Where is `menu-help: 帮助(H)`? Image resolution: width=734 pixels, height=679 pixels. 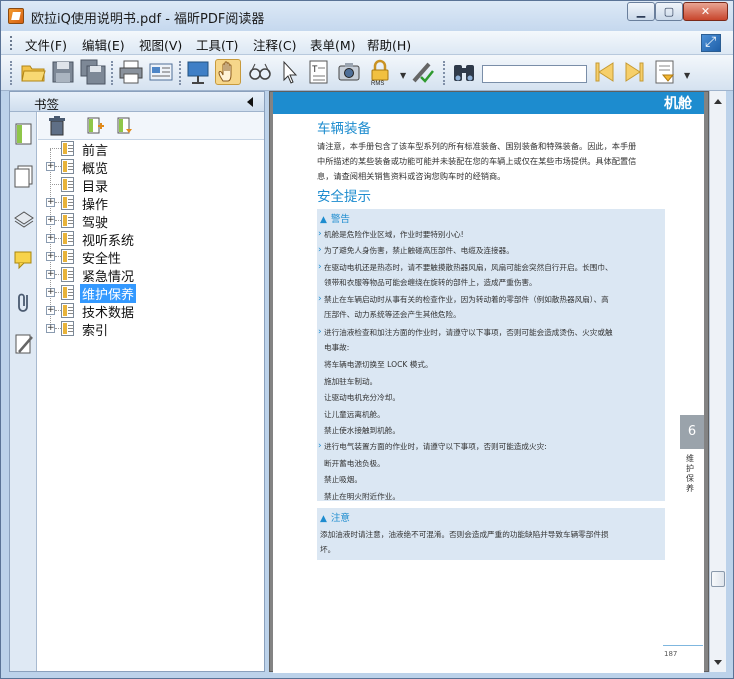
menu-help: 帮助(H) is located at coordinates (389, 44).